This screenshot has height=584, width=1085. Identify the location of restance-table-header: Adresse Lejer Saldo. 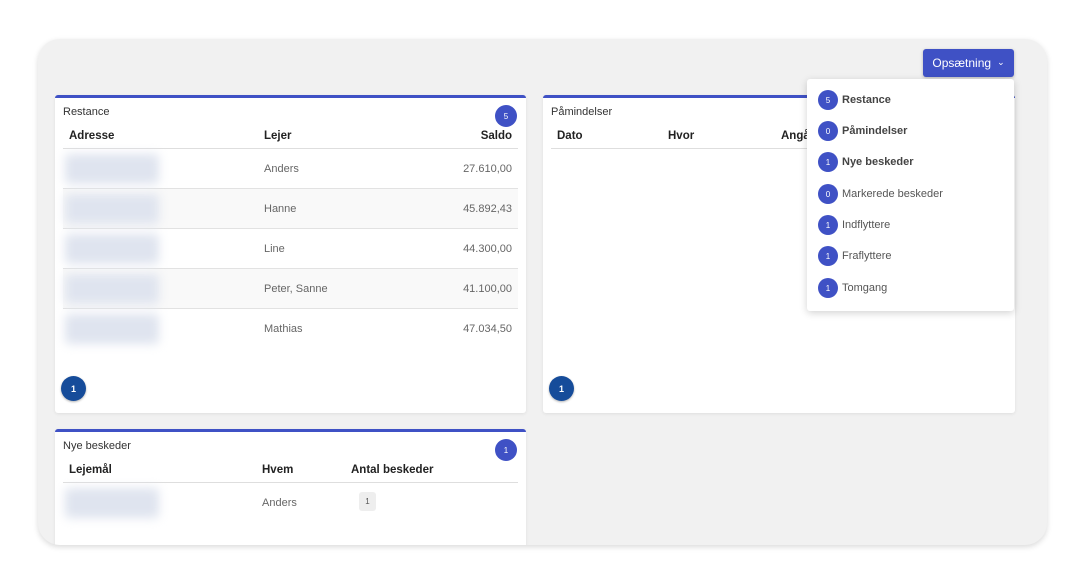
(290, 138).